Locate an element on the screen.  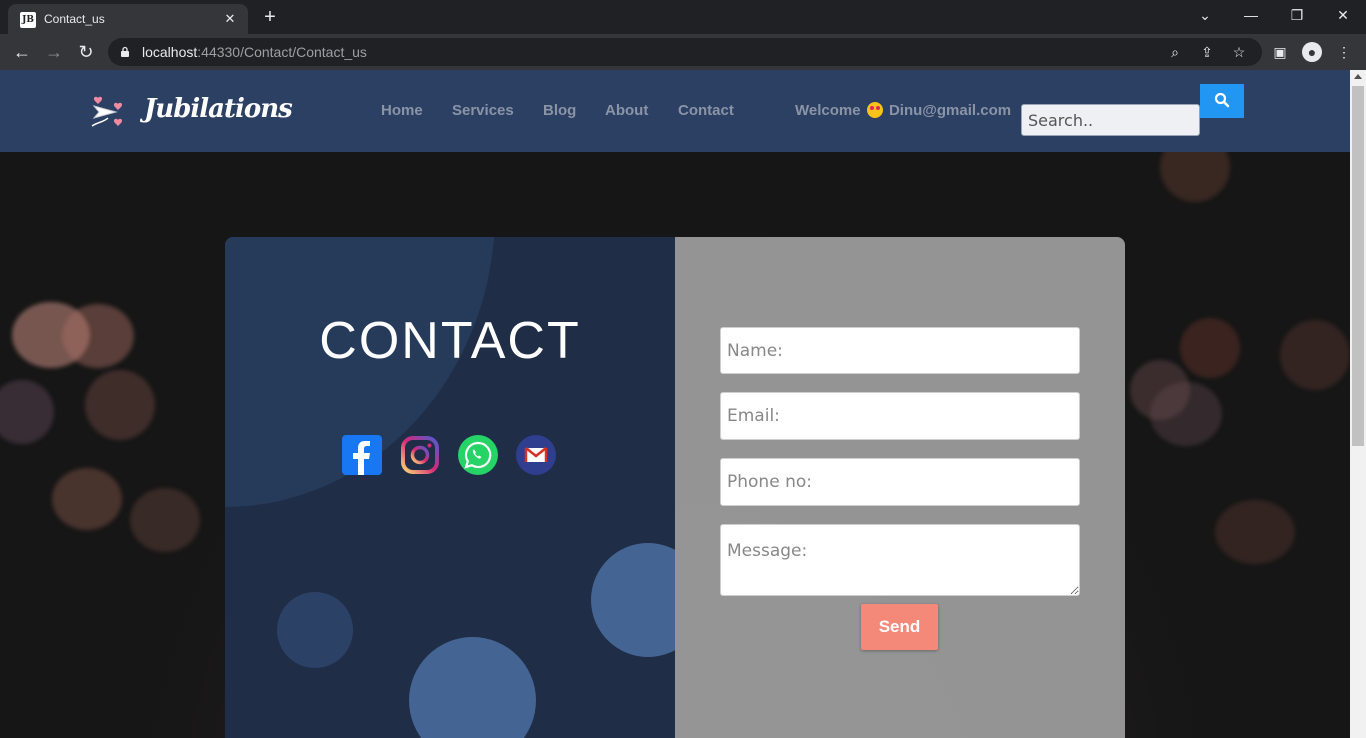
logo-icon is located at coordinates (107, 111).